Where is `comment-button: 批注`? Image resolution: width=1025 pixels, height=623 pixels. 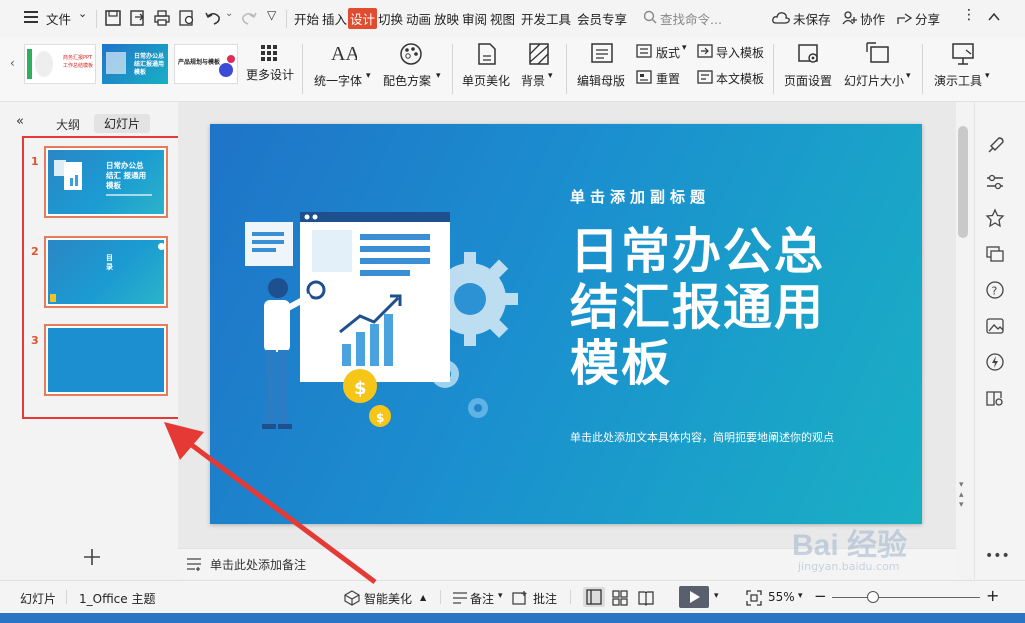
comment-button: 批注 is located at coordinates (545, 598).